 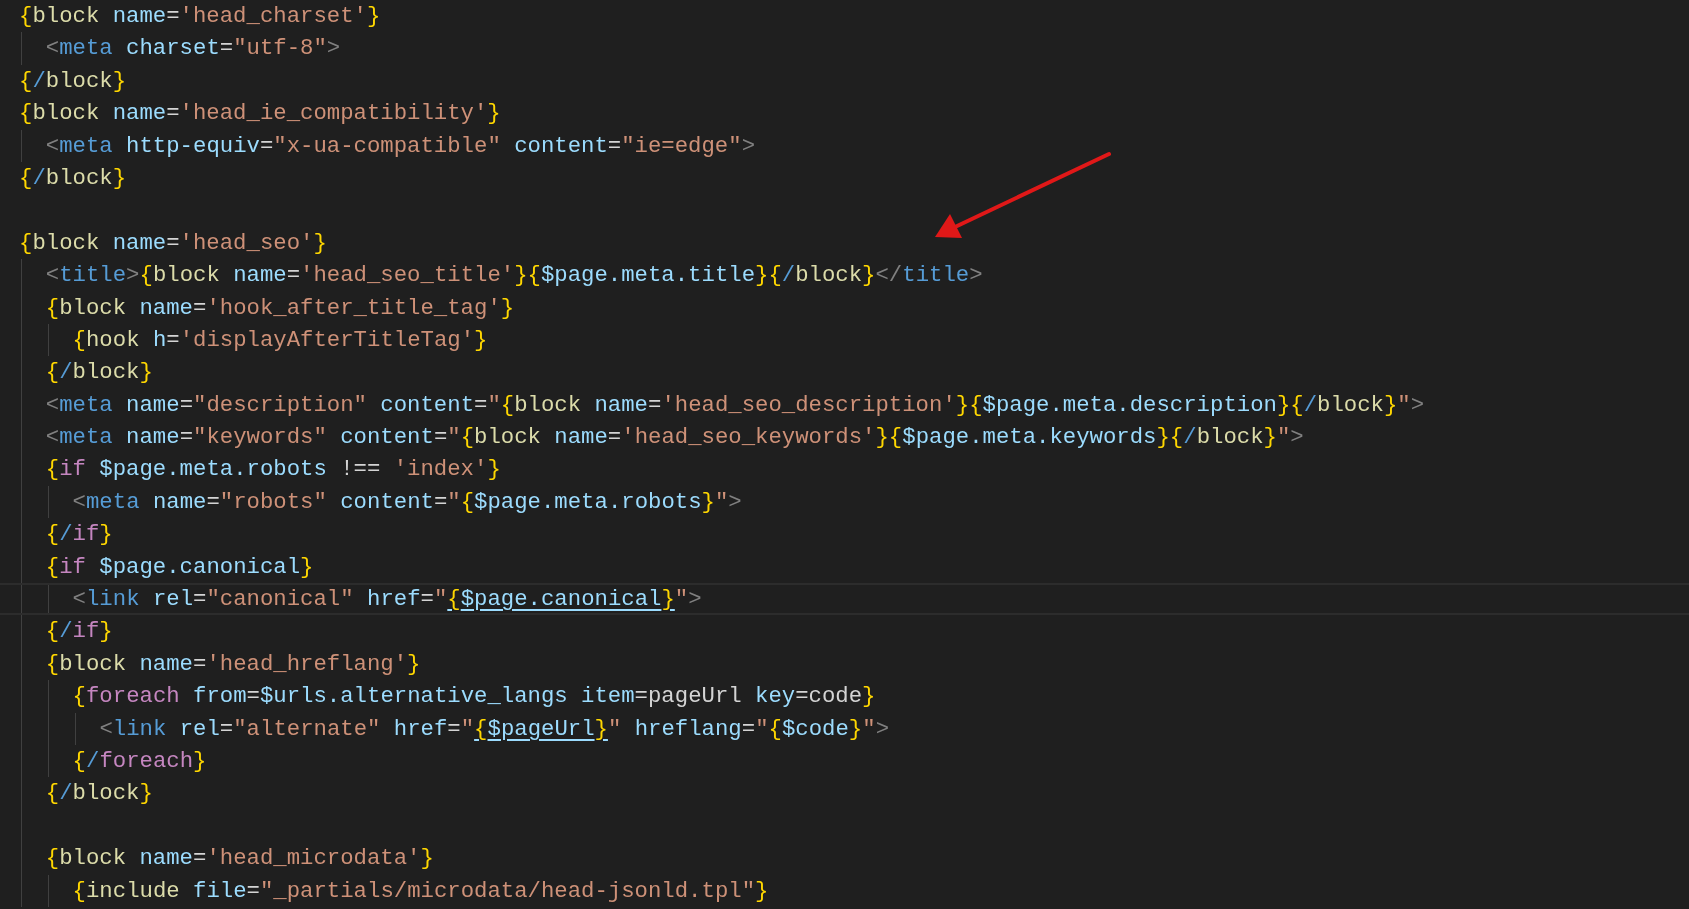 I want to click on code-line: <meta name="robots" content="{$page.meta.robots}">, so click(x=407, y=502).